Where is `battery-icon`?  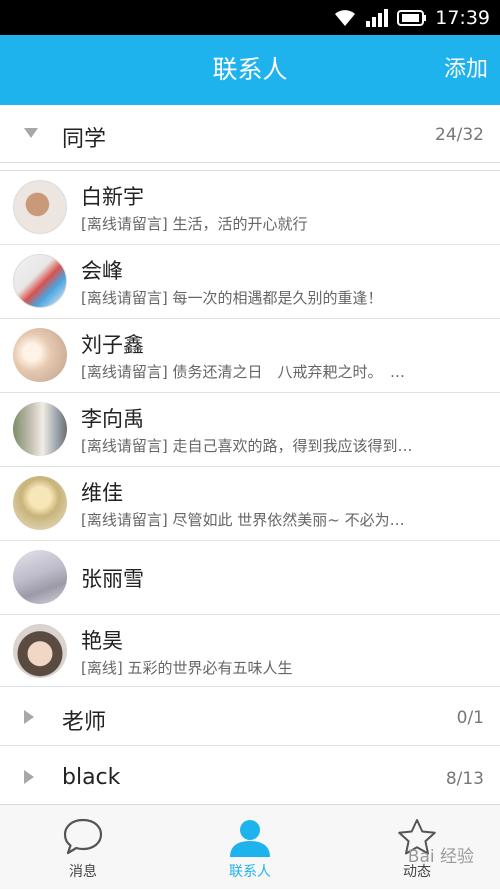
battery-icon is located at coordinates (412, 18).